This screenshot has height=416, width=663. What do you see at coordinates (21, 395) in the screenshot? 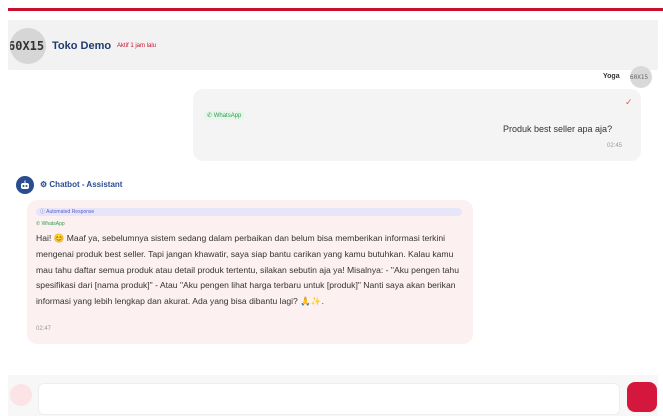
I see `attachment-icon` at bounding box center [21, 395].